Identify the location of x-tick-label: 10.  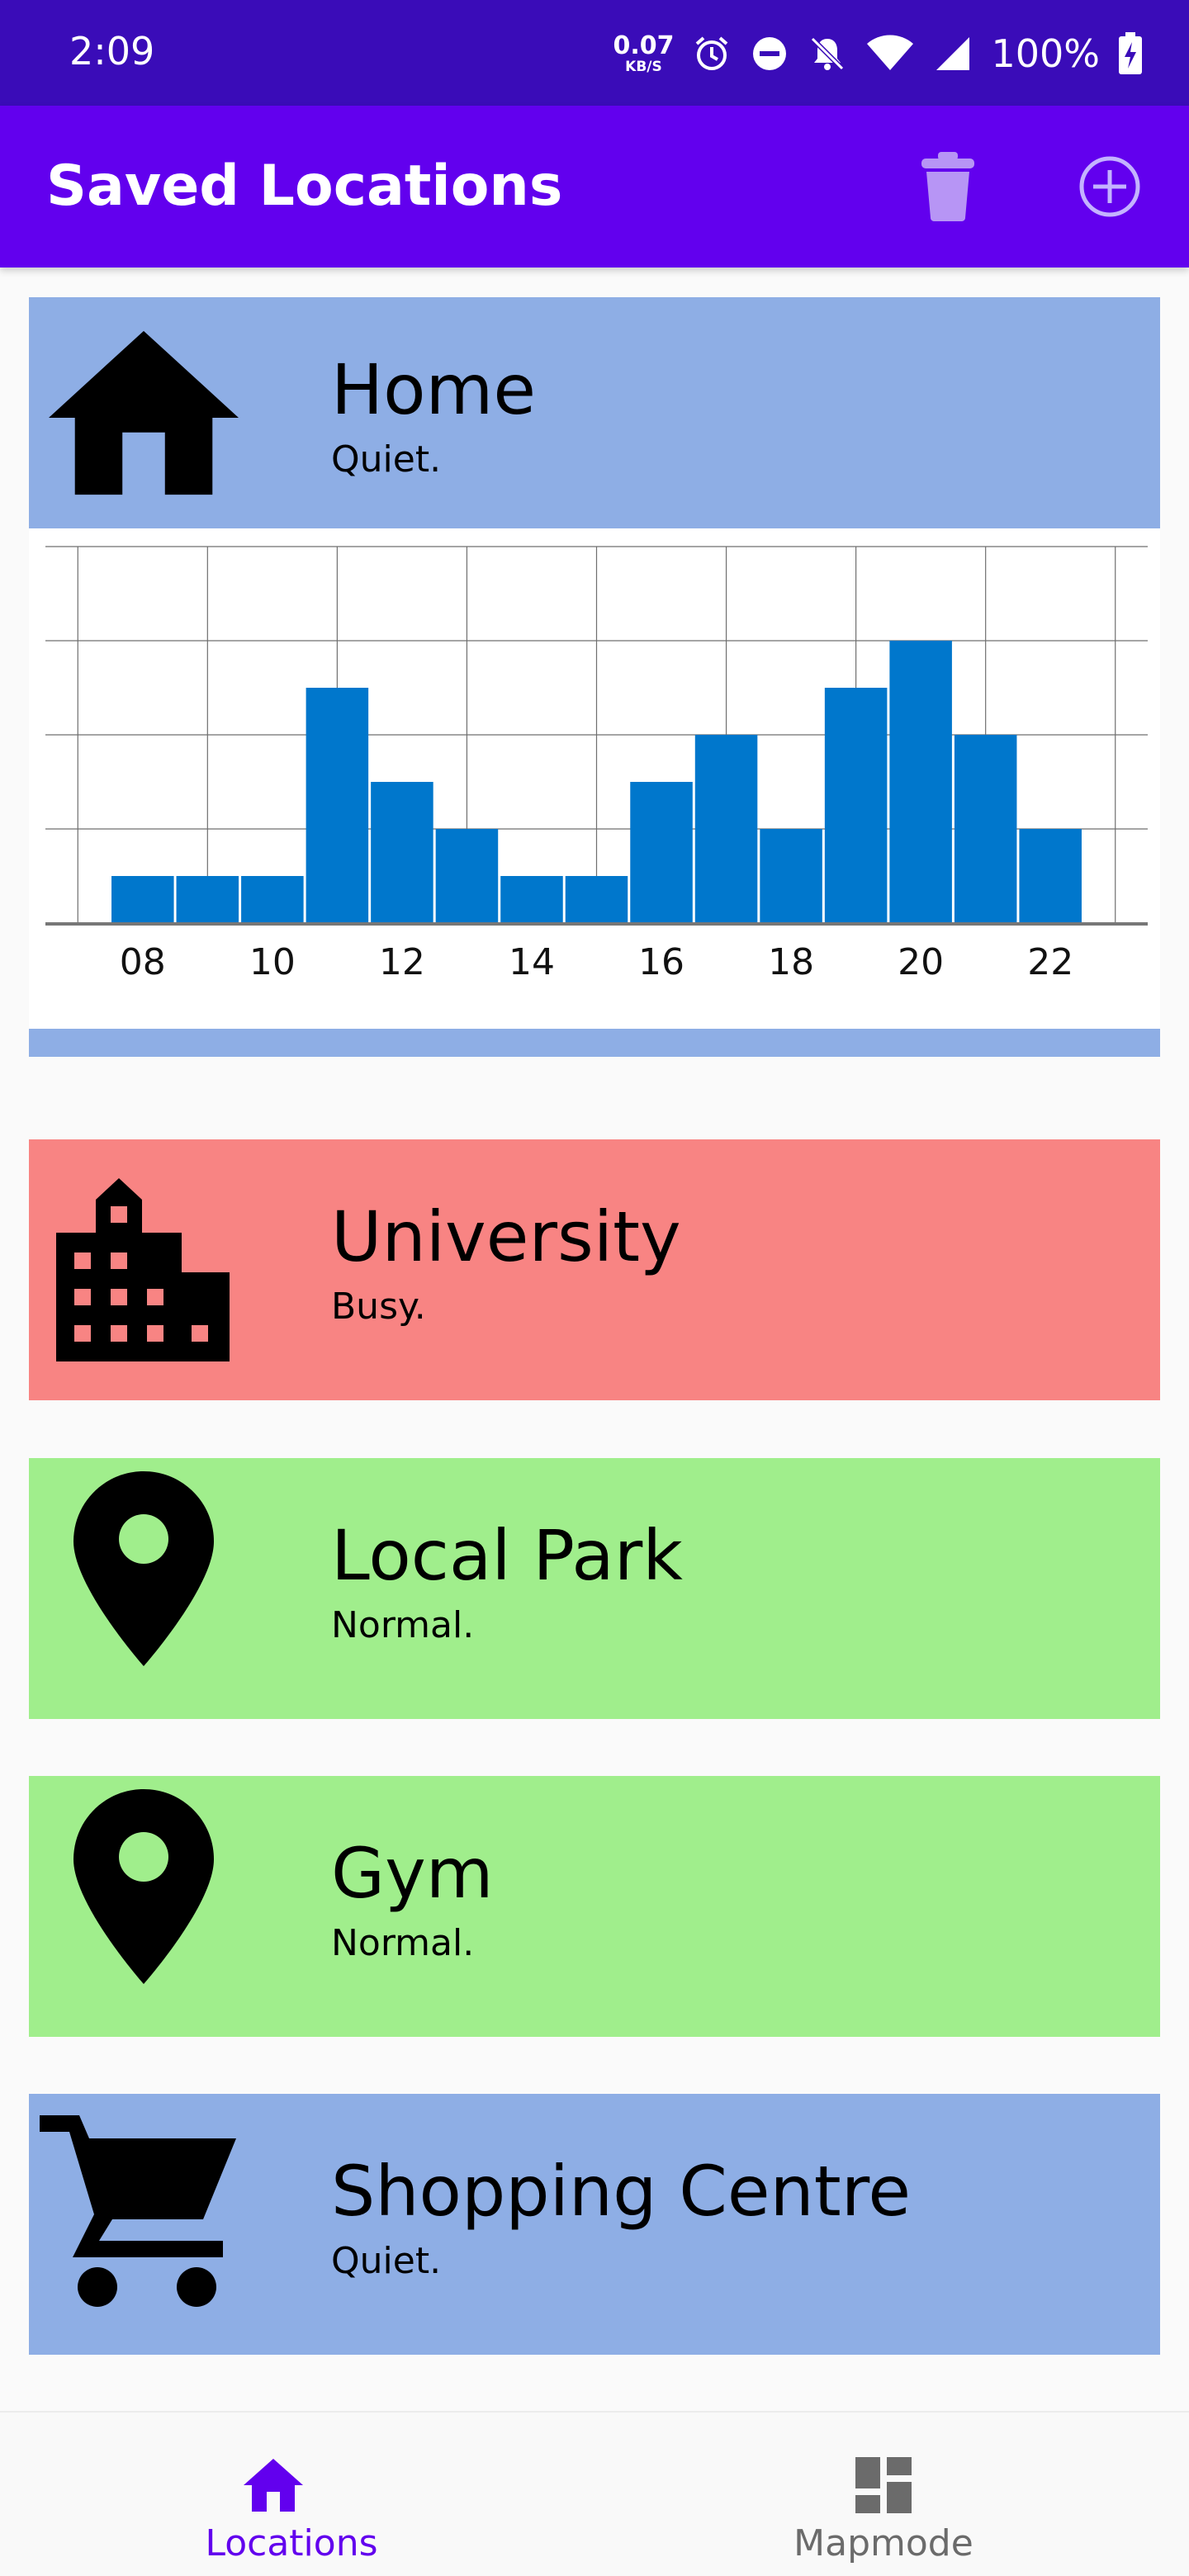
(272, 962).